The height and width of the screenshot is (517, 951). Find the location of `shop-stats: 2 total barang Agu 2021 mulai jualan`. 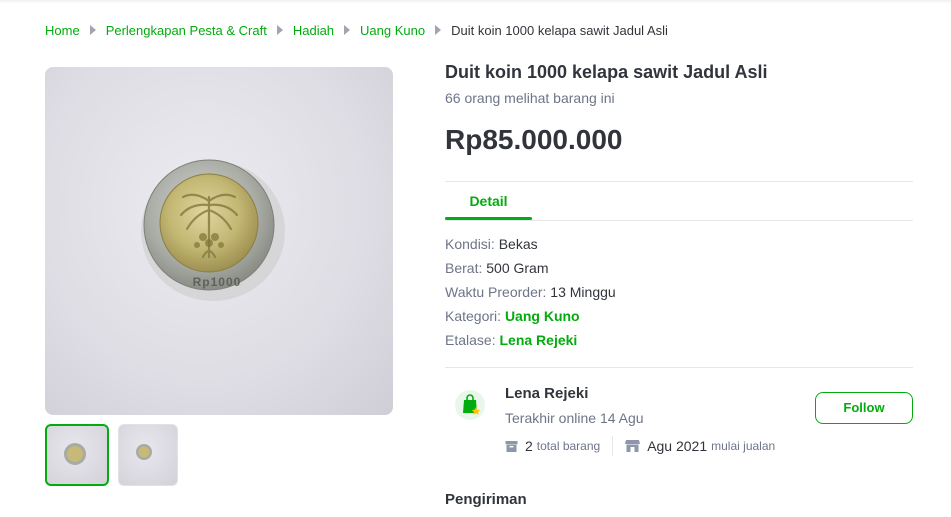

shop-stats: 2 total barang Agu 2021 mulai jualan is located at coordinates (640, 446).